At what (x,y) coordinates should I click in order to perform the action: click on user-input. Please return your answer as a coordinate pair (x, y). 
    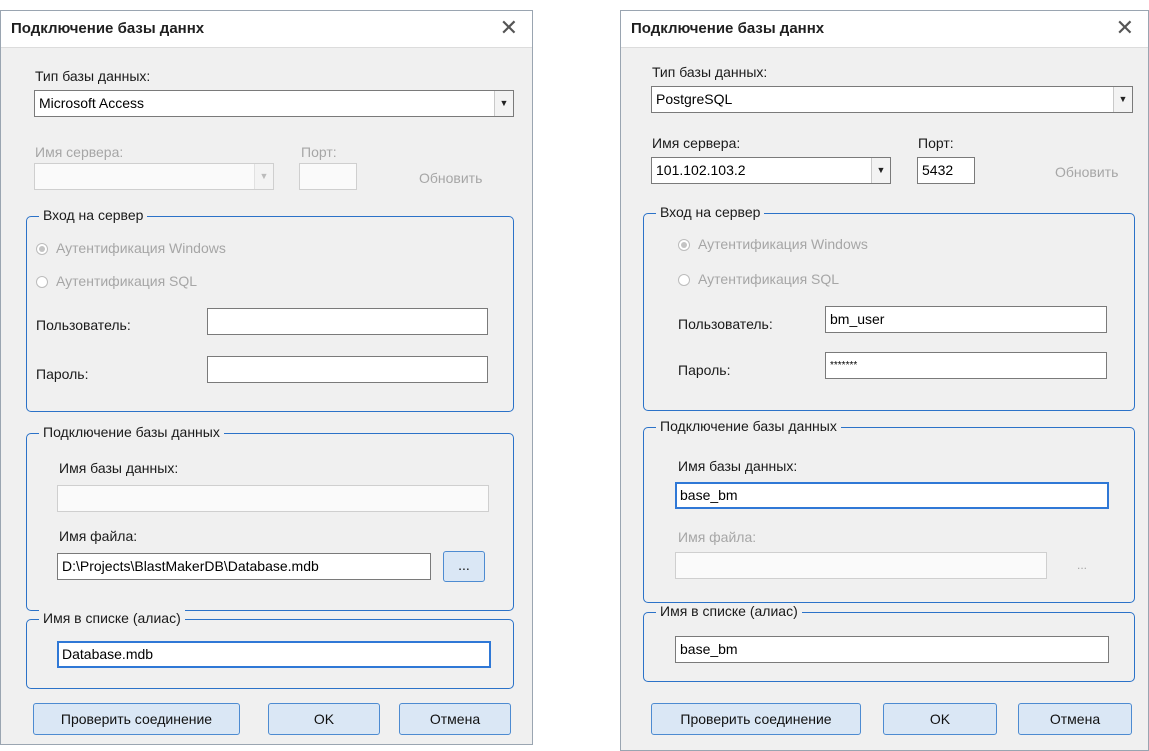
    Looking at the image, I should click on (347, 321).